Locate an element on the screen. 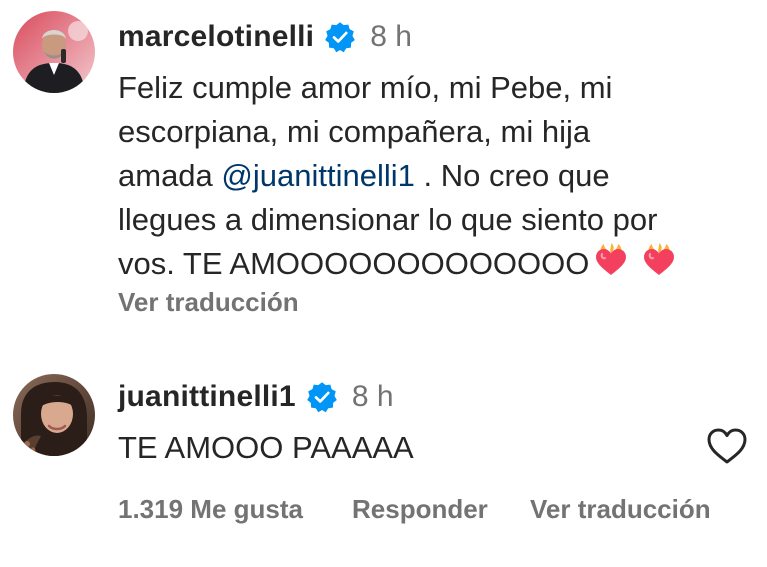 The height and width of the screenshot is (567, 767). mention-link: @juanittinelli1 is located at coordinates (317, 175).